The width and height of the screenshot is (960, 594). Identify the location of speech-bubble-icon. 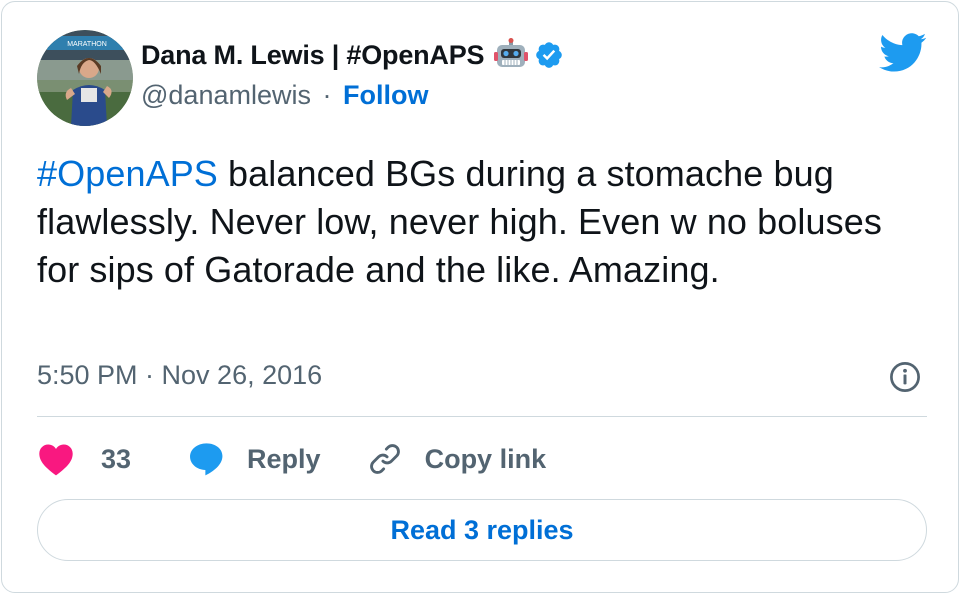
(206, 459).